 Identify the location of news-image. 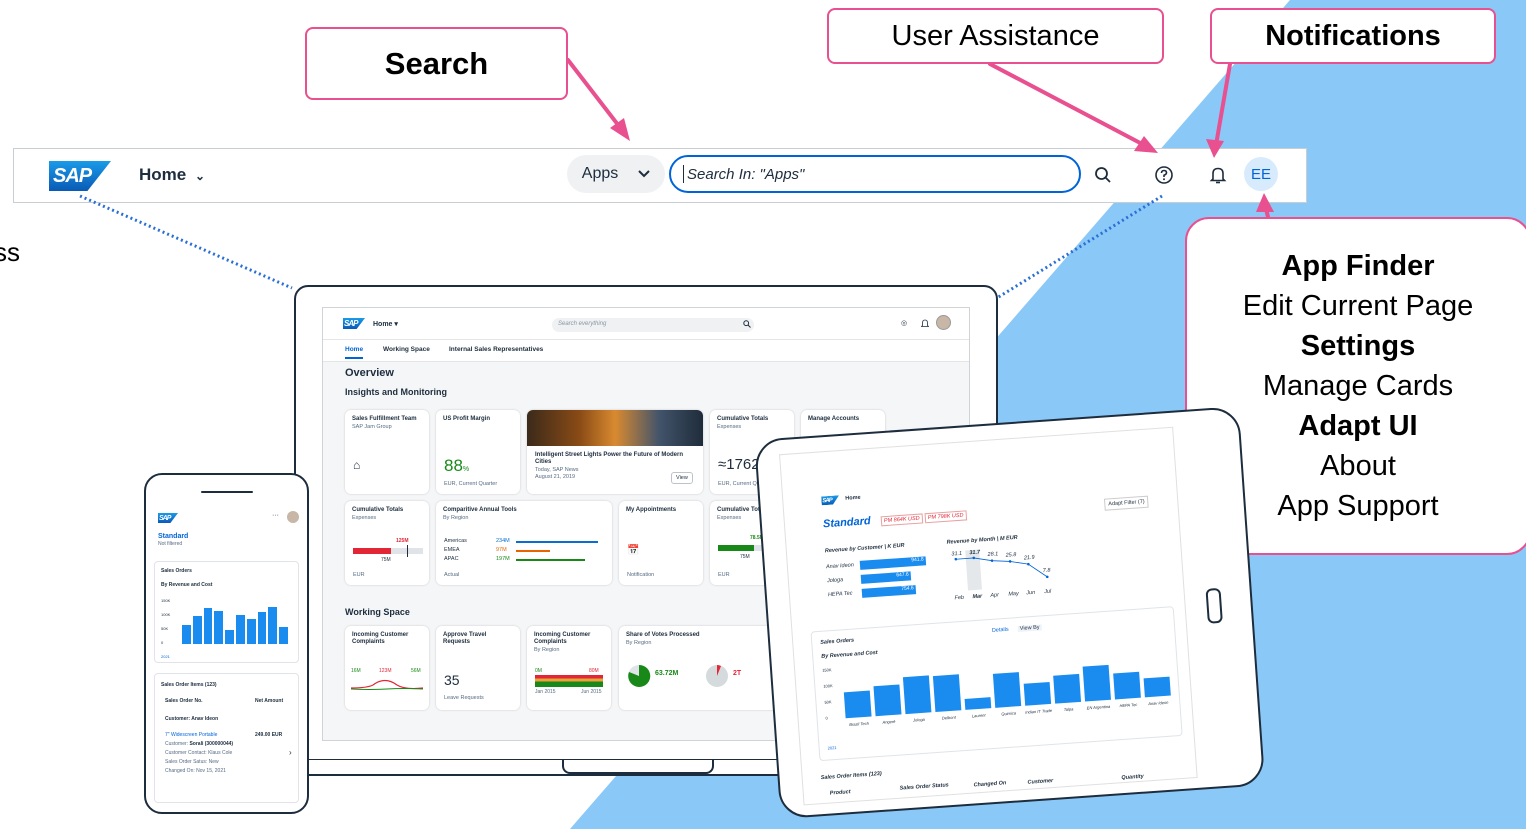
(615, 428).